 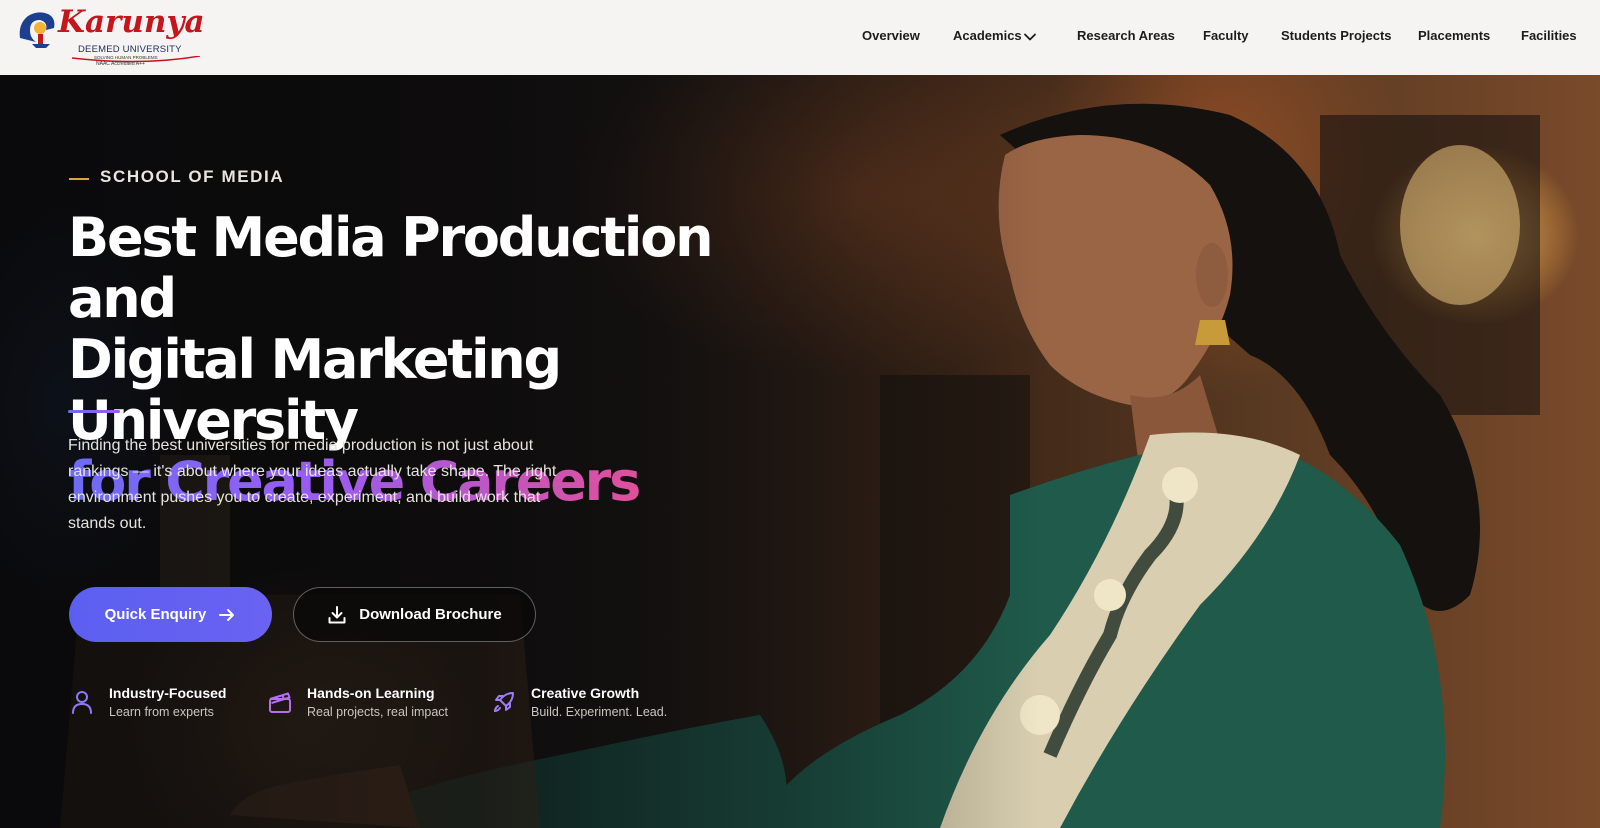 What do you see at coordinates (1336, 35) in the screenshot?
I see `nav-students-projects: Students Projects` at bounding box center [1336, 35].